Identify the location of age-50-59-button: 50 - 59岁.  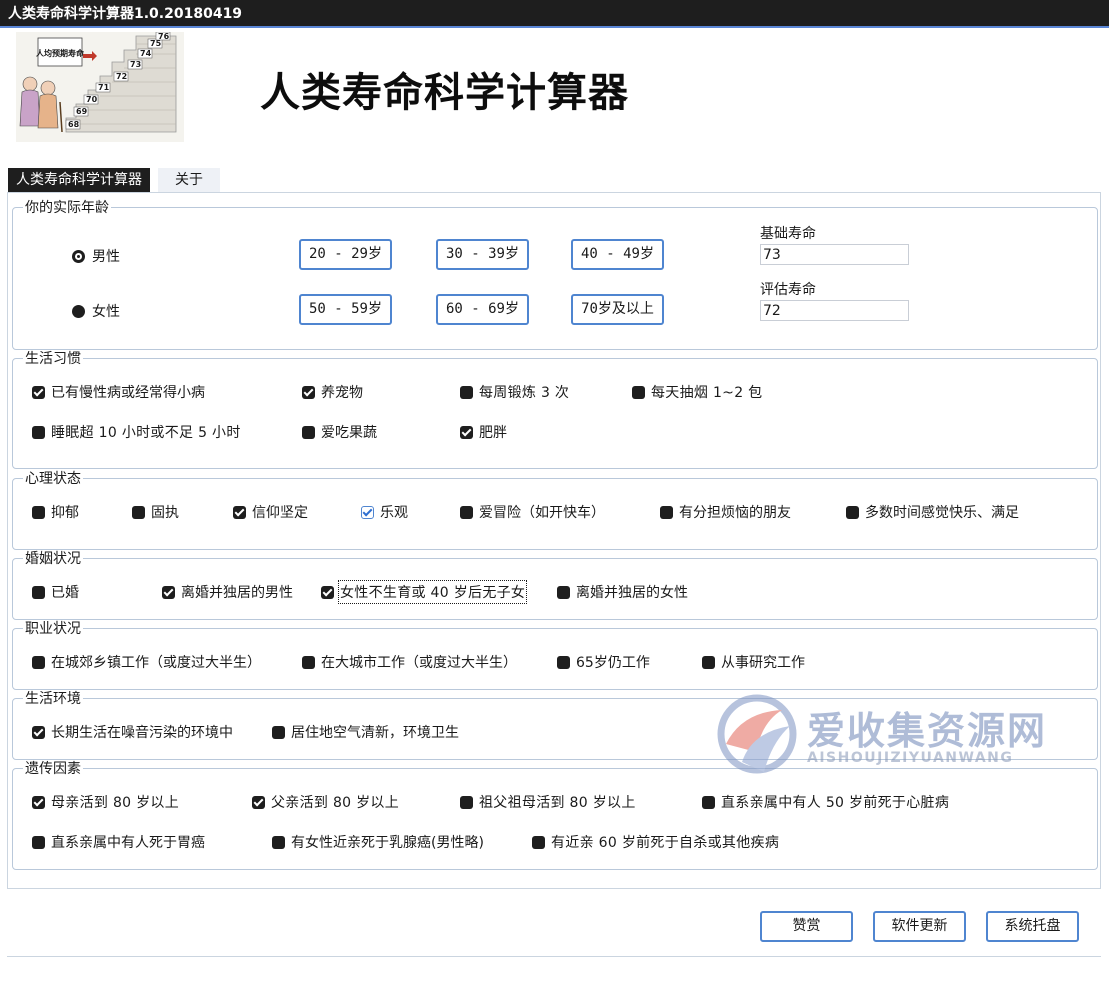
(345, 309).